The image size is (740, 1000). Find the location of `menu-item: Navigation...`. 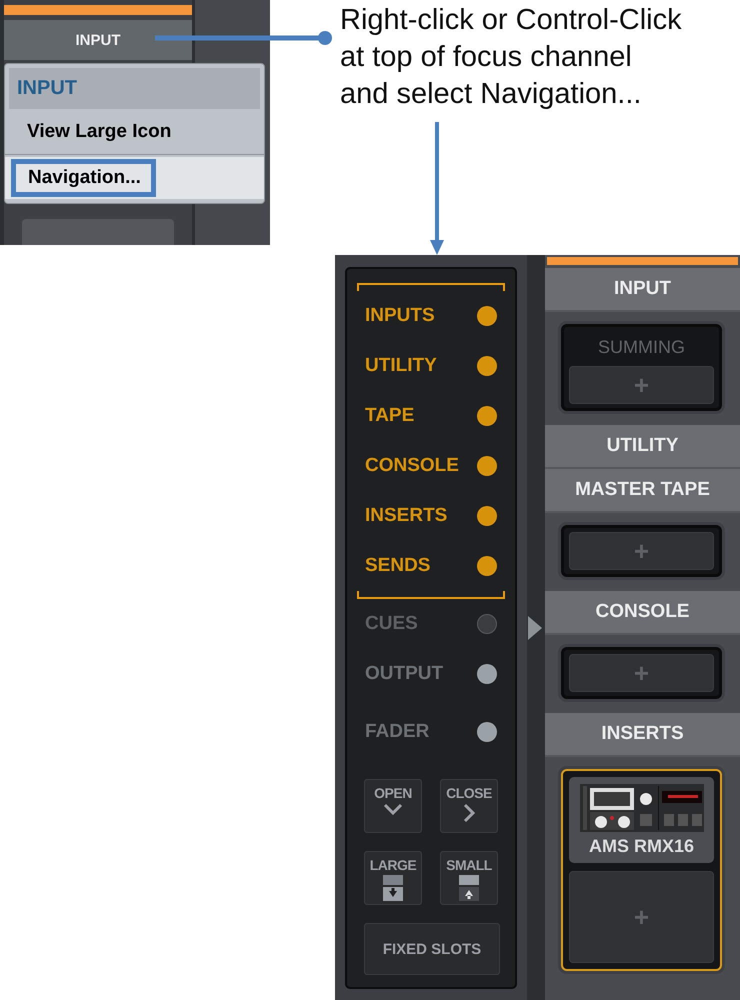

menu-item: Navigation... is located at coordinates (134, 178).